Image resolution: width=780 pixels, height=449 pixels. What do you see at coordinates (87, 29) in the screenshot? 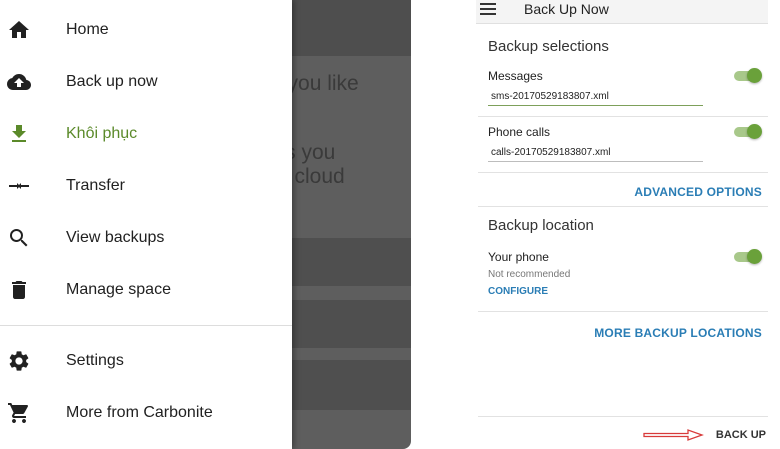
I see `drawer-item-label: Home` at bounding box center [87, 29].